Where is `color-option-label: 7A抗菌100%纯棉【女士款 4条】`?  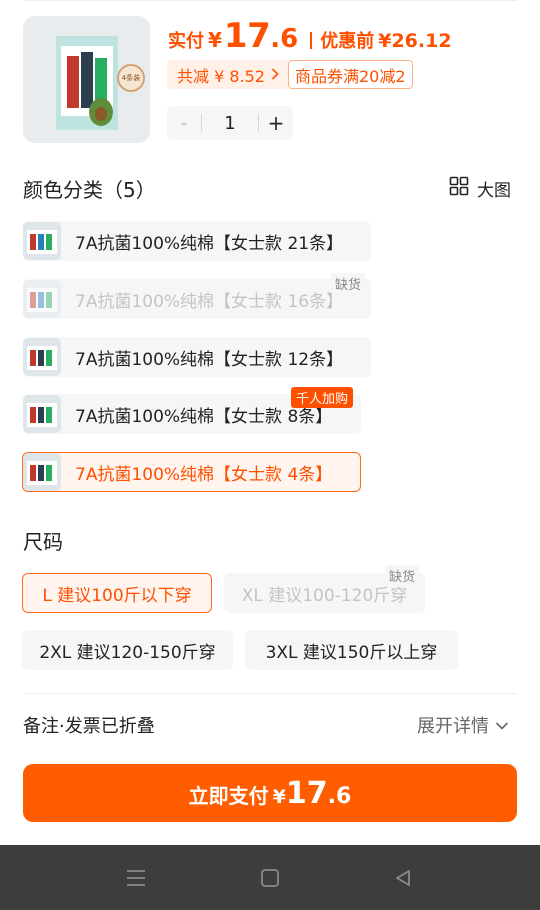 color-option-label: 7A抗菌100%纯棉【女士款 4条】 is located at coordinates (204, 474).